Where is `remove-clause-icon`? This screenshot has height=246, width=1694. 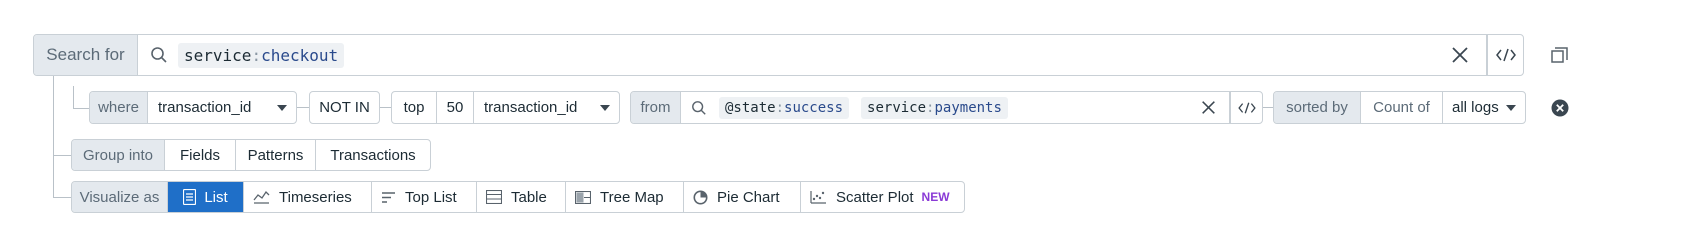
remove-clause-icon is located at coordinates (1560, 108).